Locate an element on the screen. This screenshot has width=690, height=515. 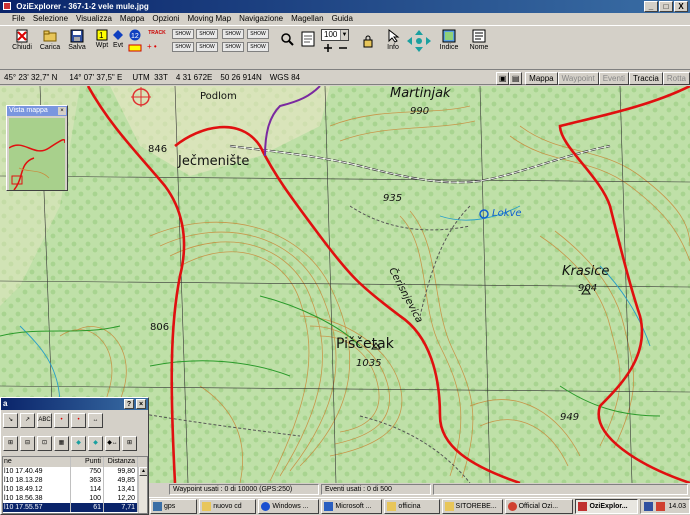
route-number-icon: 12 is located at coordinates (135, 35).